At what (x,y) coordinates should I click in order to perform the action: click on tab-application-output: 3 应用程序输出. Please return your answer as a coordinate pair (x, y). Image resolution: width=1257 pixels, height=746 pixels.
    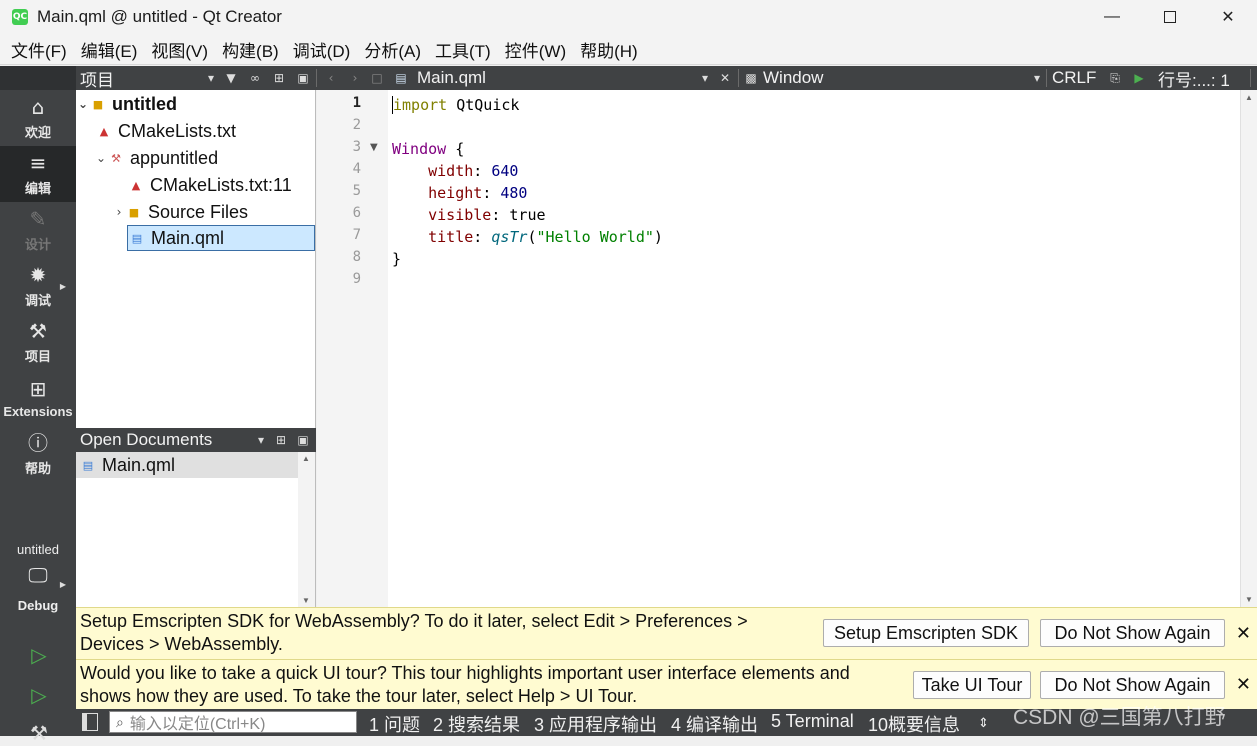
    Looking at the image, I should click on (595, 724).